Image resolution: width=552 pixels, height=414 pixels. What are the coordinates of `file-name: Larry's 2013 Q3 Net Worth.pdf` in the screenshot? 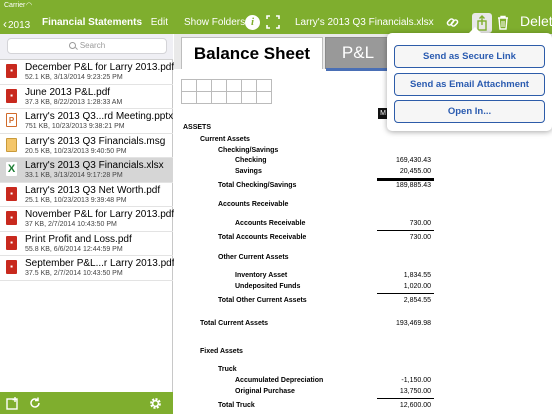 It's located at (93, 190).